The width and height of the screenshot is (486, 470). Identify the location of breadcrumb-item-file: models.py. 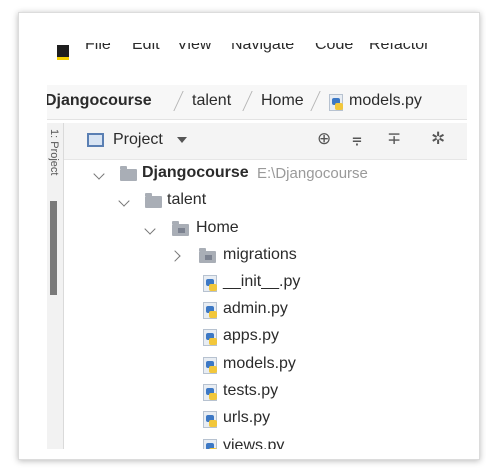
(385, 101).